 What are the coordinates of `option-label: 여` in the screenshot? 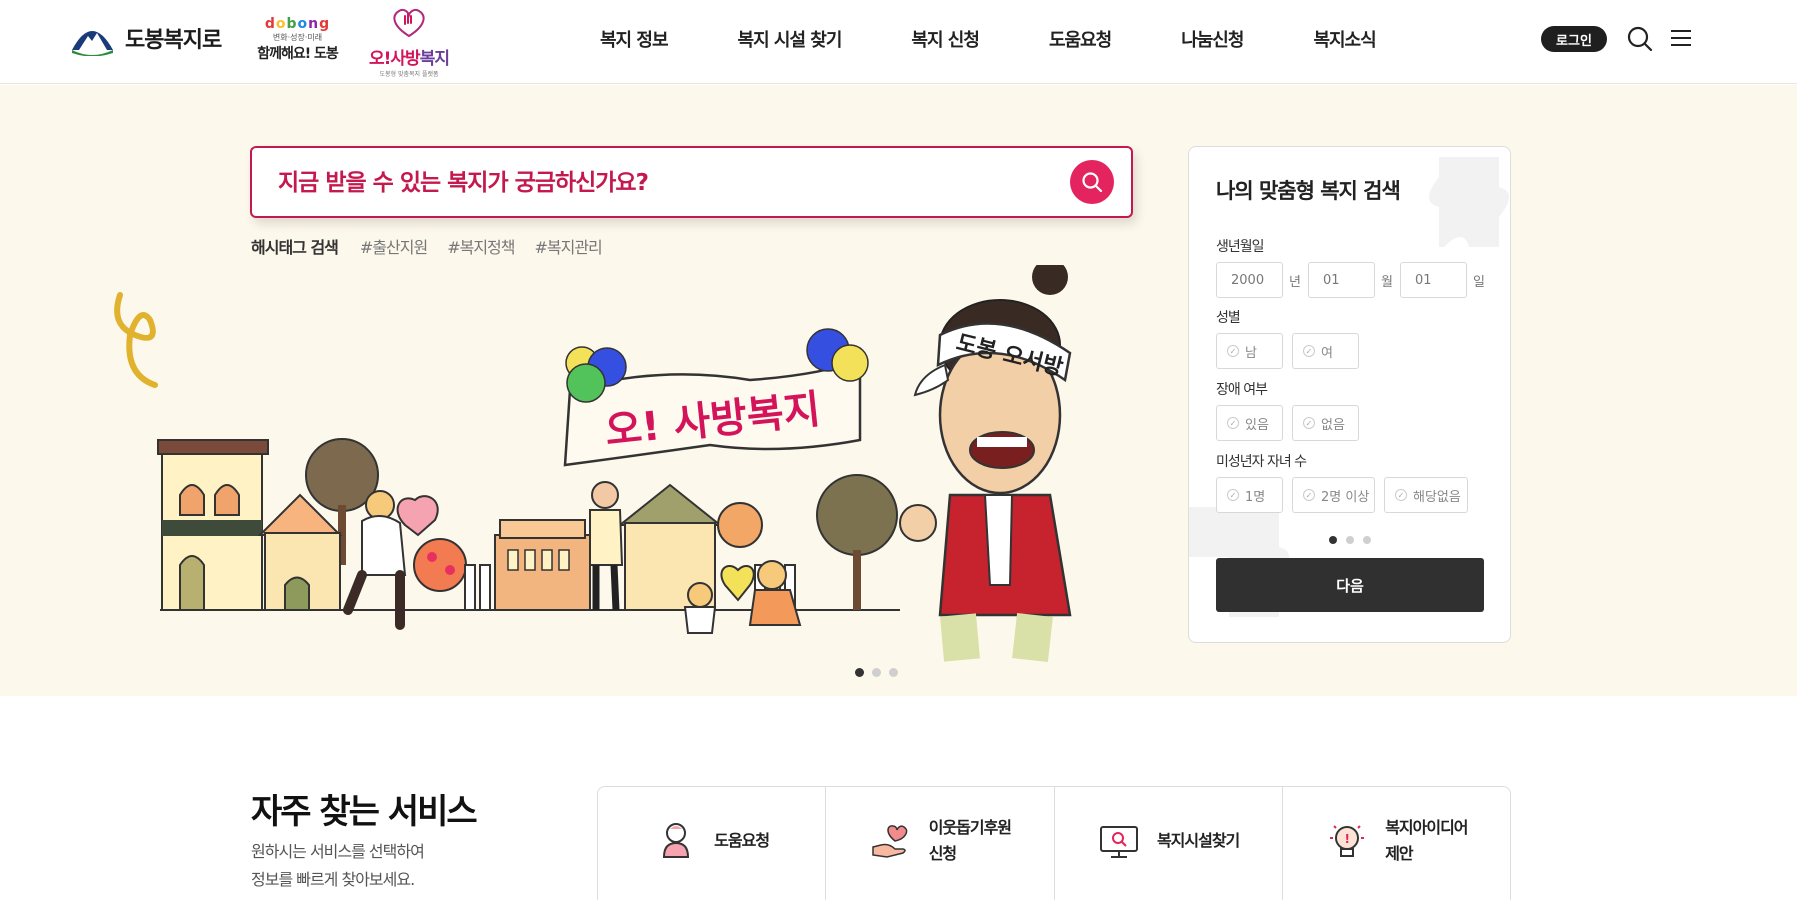 It's located at (1327, 353).